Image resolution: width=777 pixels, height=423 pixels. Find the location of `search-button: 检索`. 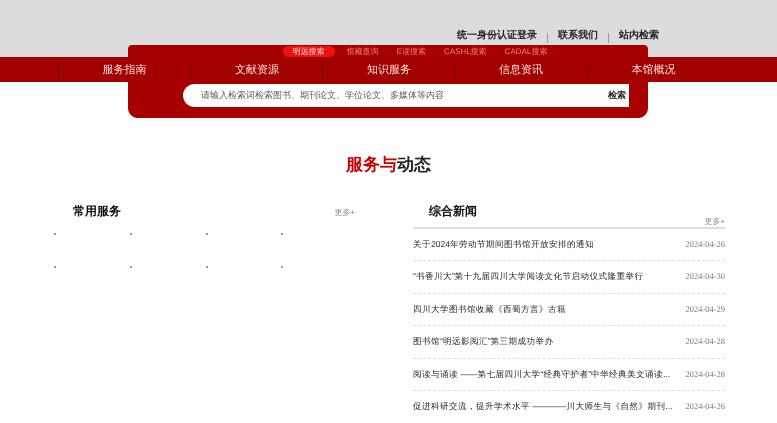

search-button: 检索 is located at coordinates (617, 95).